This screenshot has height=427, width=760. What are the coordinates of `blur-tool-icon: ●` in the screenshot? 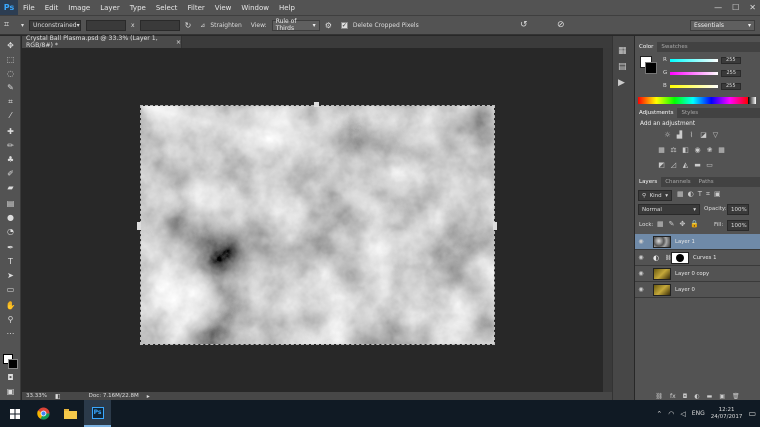 It's located at (10, 217).